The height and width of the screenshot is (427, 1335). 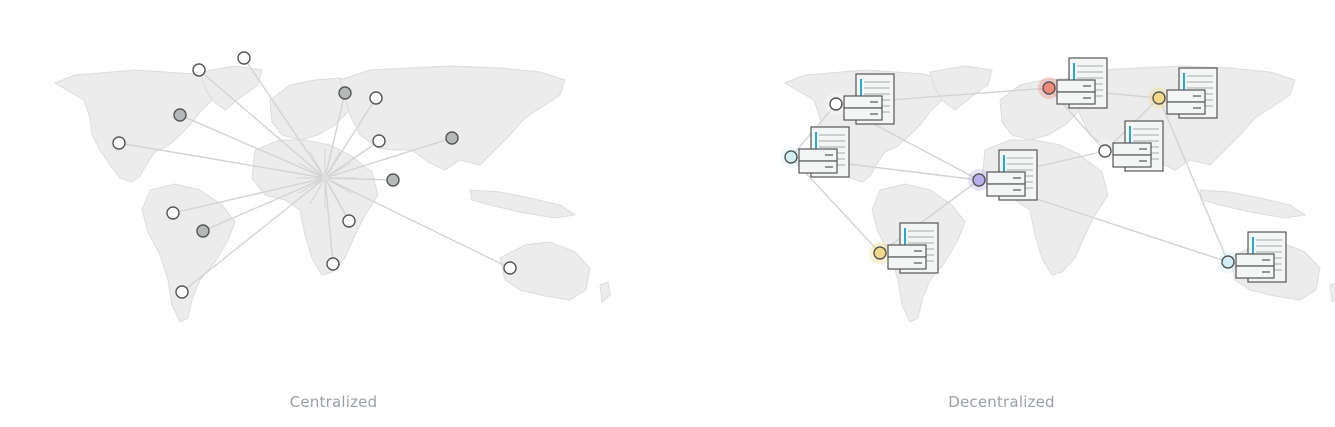 I want to click on central-hub-icon, so click(x=325, y=178).